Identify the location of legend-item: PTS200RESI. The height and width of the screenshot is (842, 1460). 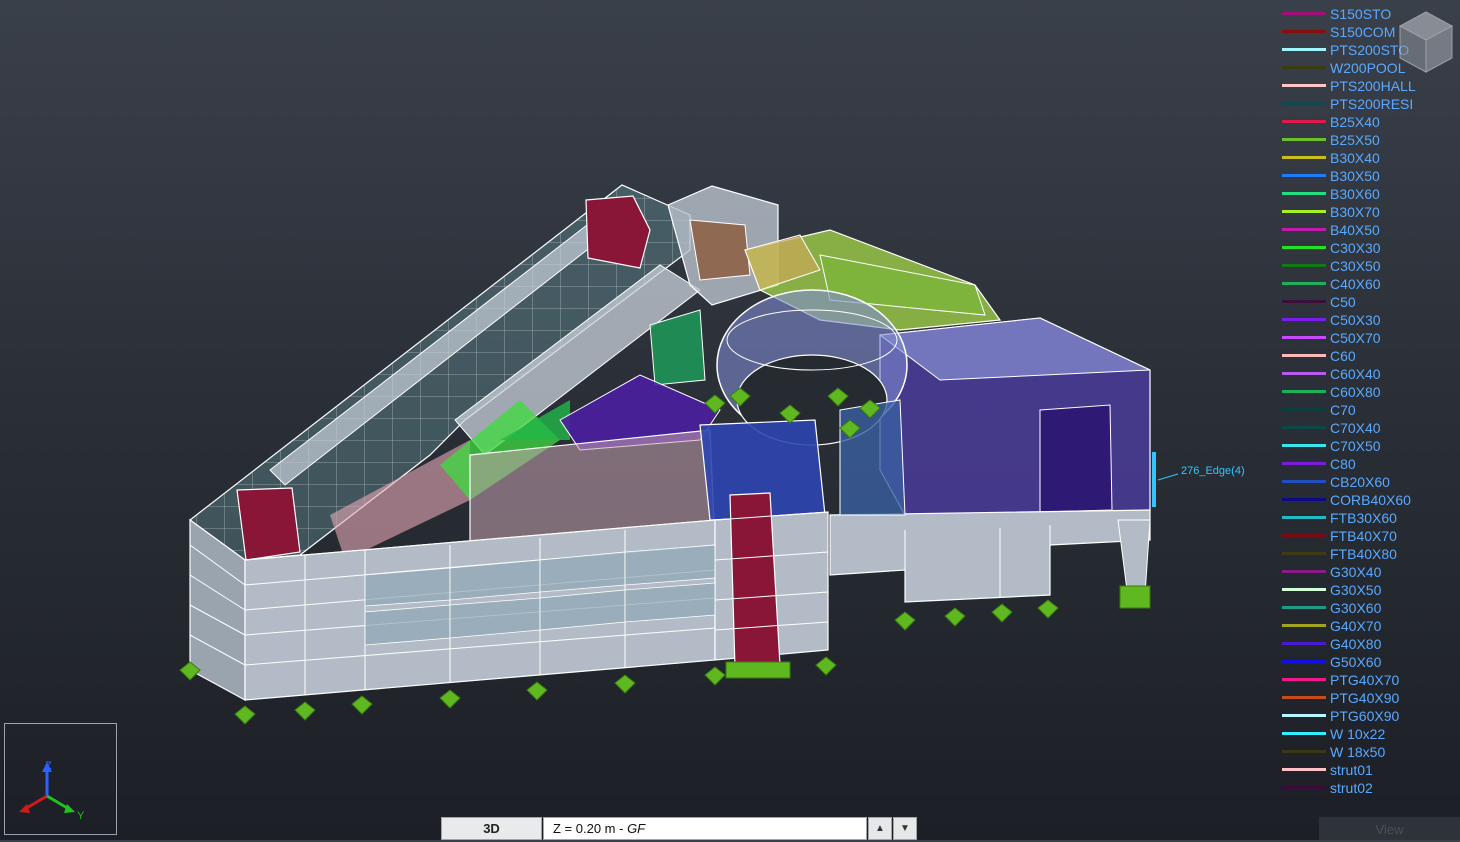
(1368, 104).